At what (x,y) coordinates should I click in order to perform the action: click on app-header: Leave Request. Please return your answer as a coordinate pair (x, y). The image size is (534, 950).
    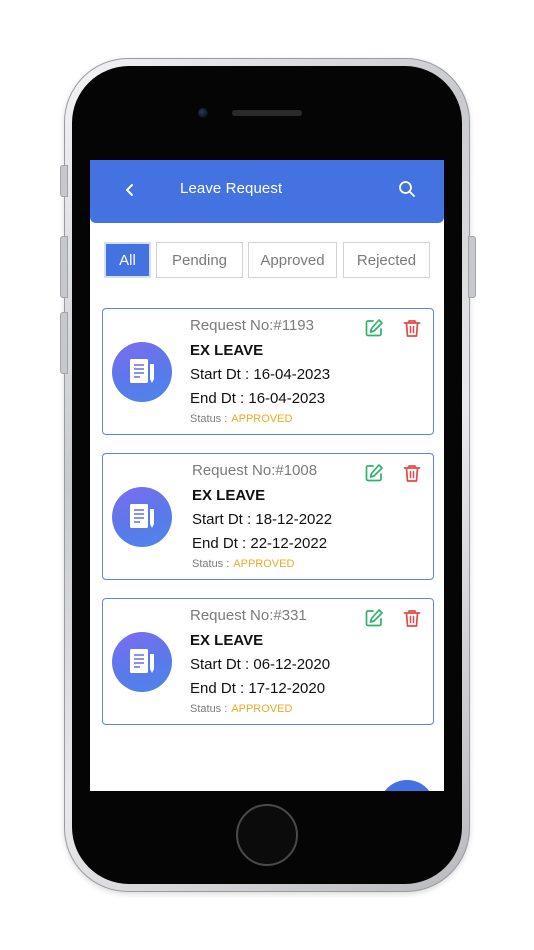
    Looking at the image, I should click on (267, 191).